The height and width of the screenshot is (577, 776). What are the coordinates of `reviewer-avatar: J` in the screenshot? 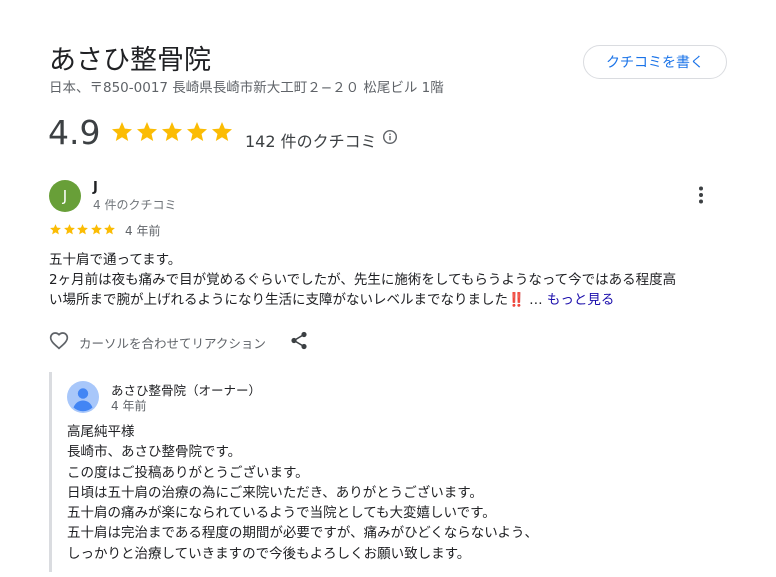 It's located at (65, 196).